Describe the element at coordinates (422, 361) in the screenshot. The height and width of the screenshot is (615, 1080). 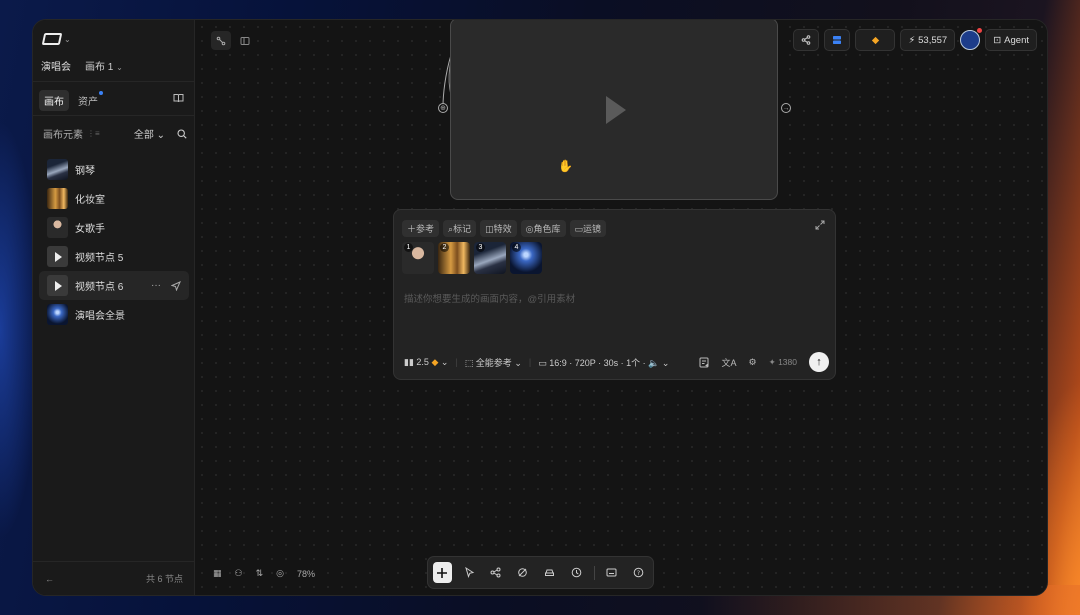
I see `model-version: 2.5` at that location.